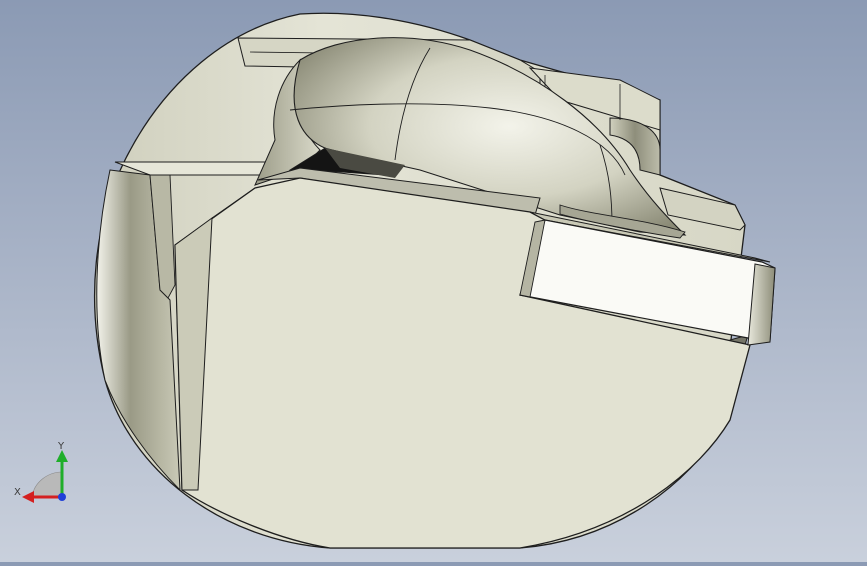 This screenshot has height=566, width=867. I want to click on triad-graphic: Y X, so click(41, 472).